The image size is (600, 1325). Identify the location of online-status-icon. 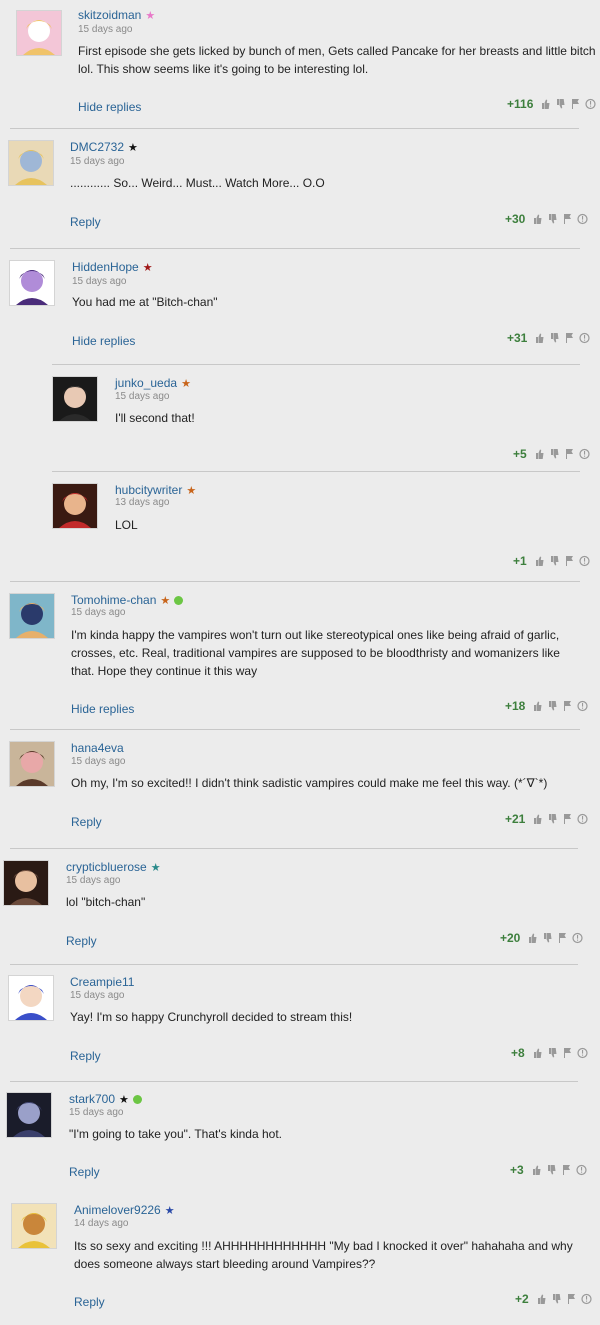
(179, 600).